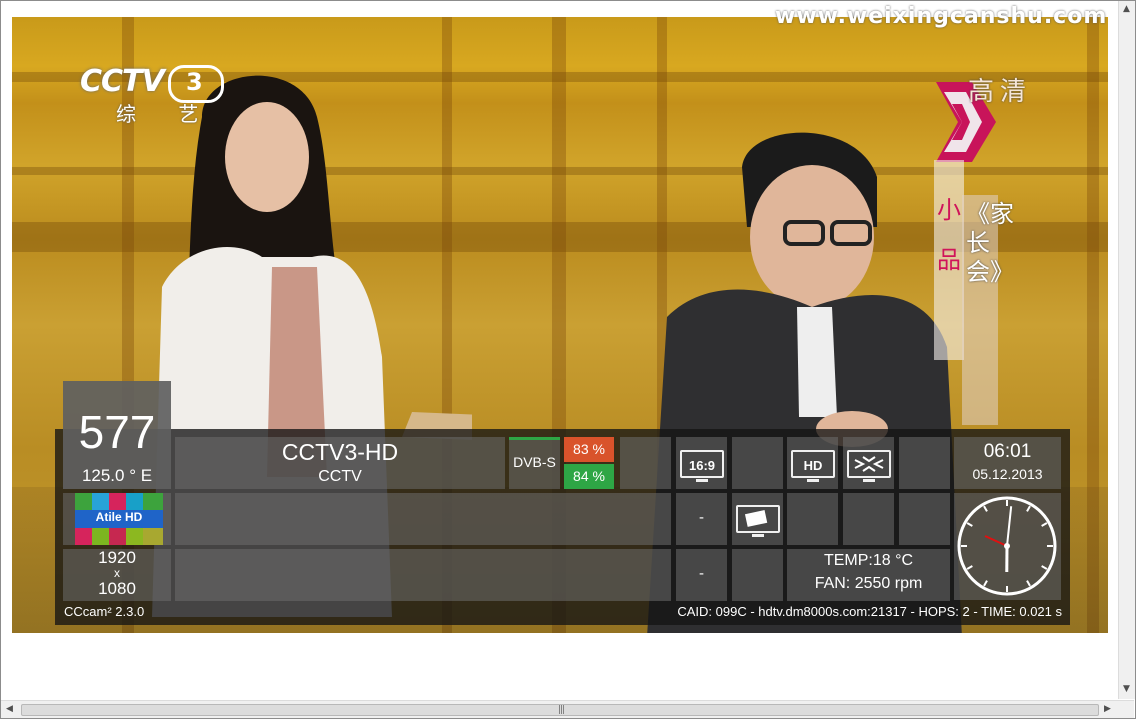  What do you see at coordinates (534, 438) in the screenshot?
I see `tuner-active-indicator` at bounding box center [534, 438].